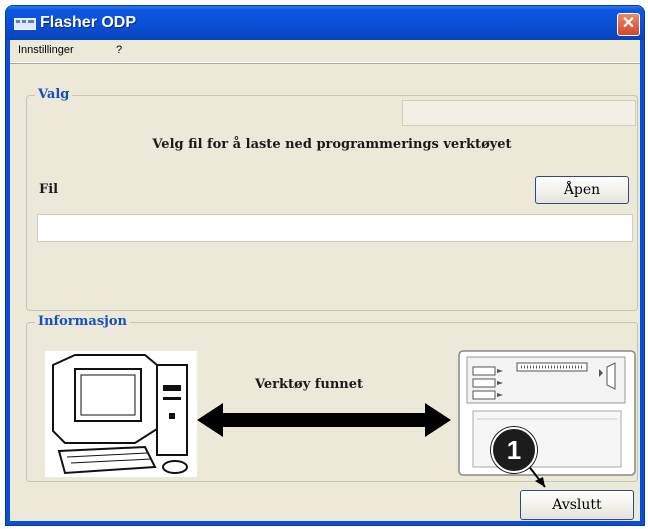 The image size is (648, 529). Describe the element at coordinates (309, 384) in the screenshot. I see `status-text: Verktøy funnet` at that location.